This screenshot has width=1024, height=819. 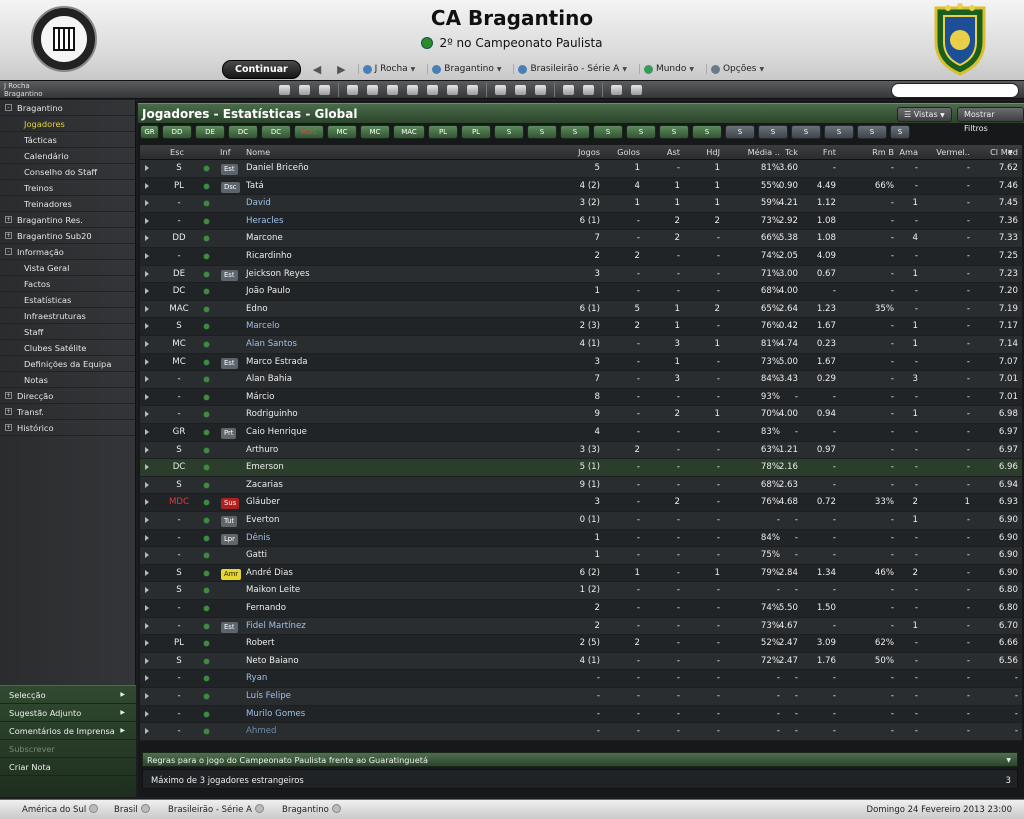 What do you see at coordinates (520, 90) in the screenshot?
I see `match-icon` at bounding box center [520, 90].